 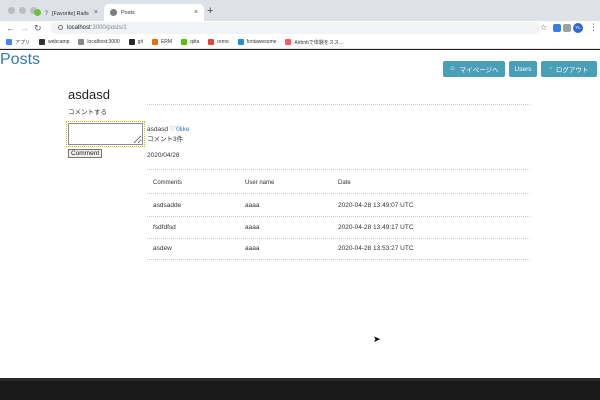 I want to click on comment-prompt: コメントする, so click(x=87, y=112).